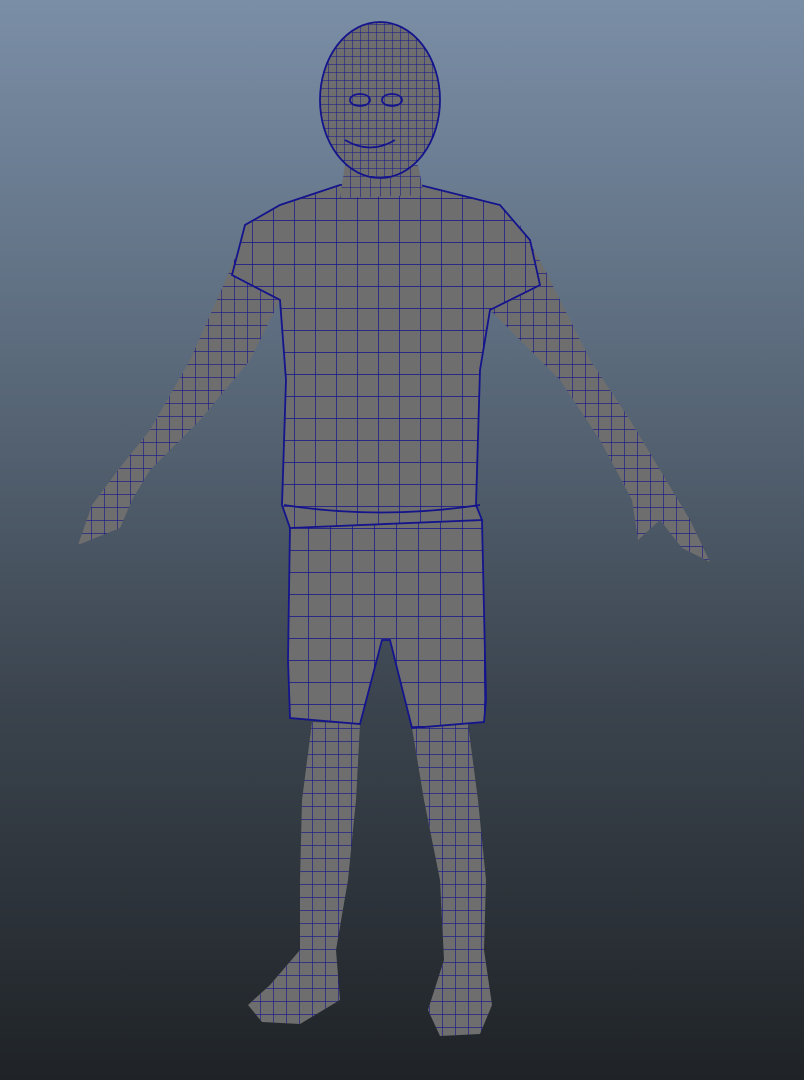 The image size is (804, 1080). What do you see at coordinates (386, 356) in the screenshot?
I see `shirt` at bounding box center [386, 356].